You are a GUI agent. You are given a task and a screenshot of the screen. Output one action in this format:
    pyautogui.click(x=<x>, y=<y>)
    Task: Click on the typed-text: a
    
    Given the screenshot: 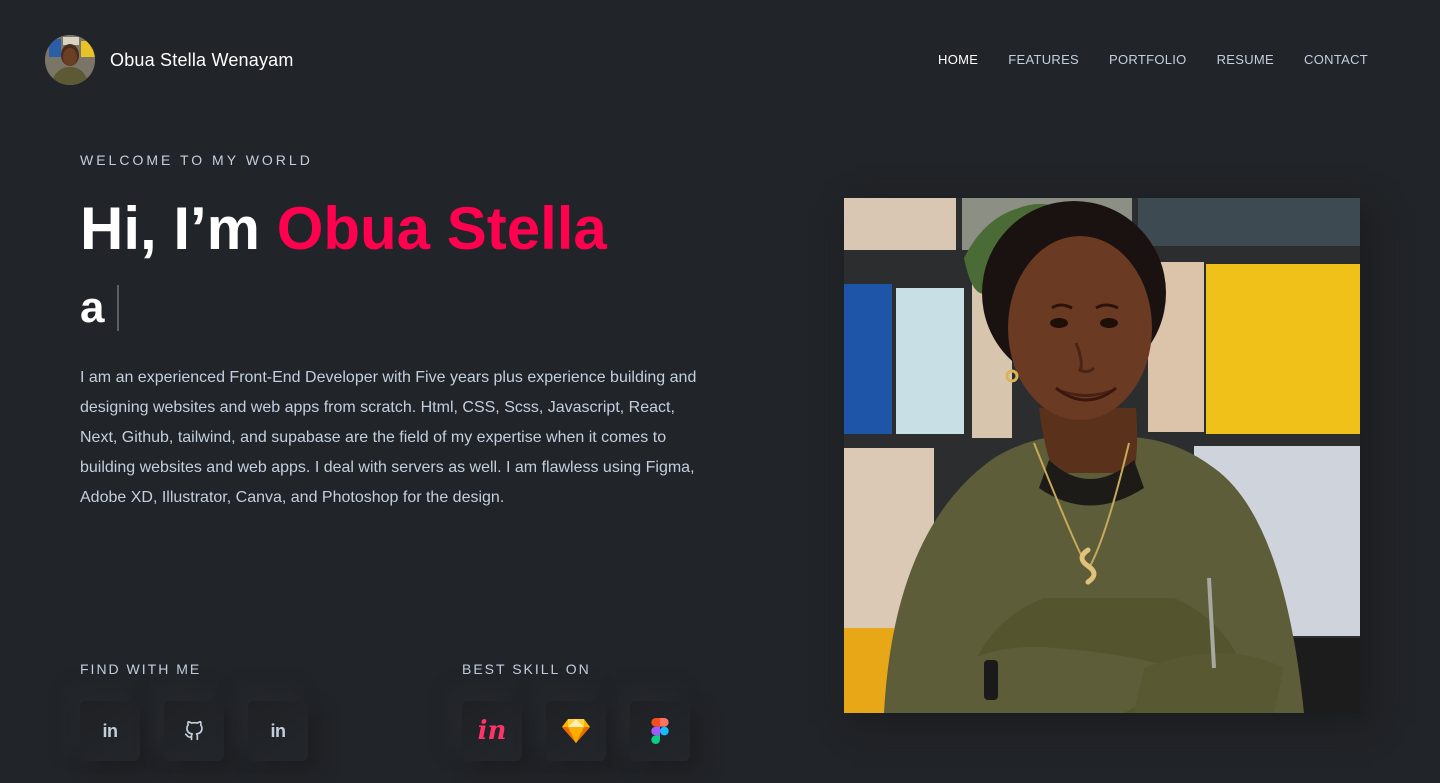 What is the action you would take?
    pyautogui.click(x=92, y=307)
    